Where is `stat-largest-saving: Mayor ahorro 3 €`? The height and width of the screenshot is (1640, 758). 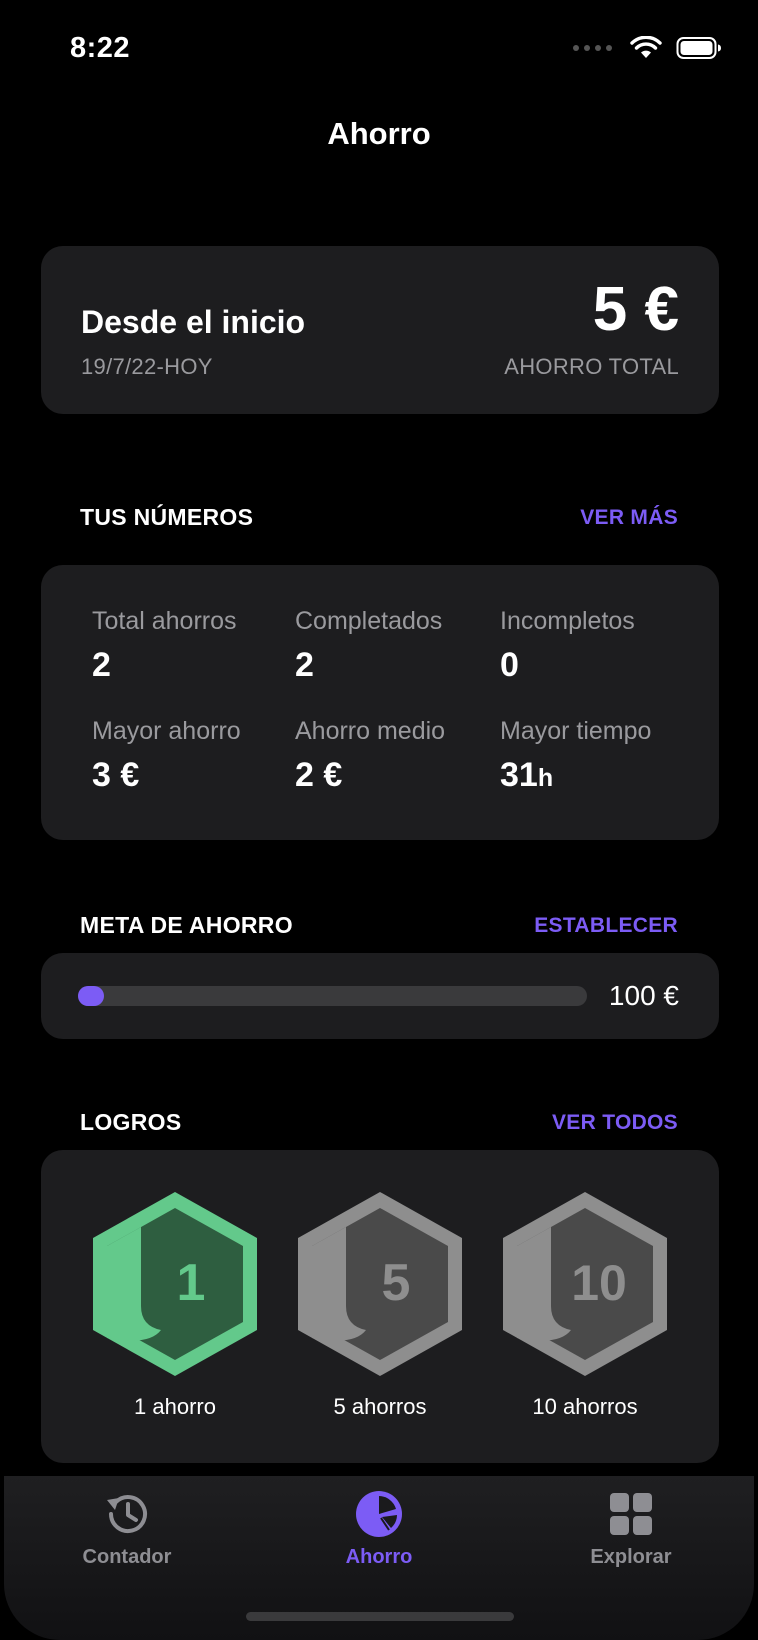
stat-largest-saving: Mayor ahorro 3 € is located at coordinates (166, 756).